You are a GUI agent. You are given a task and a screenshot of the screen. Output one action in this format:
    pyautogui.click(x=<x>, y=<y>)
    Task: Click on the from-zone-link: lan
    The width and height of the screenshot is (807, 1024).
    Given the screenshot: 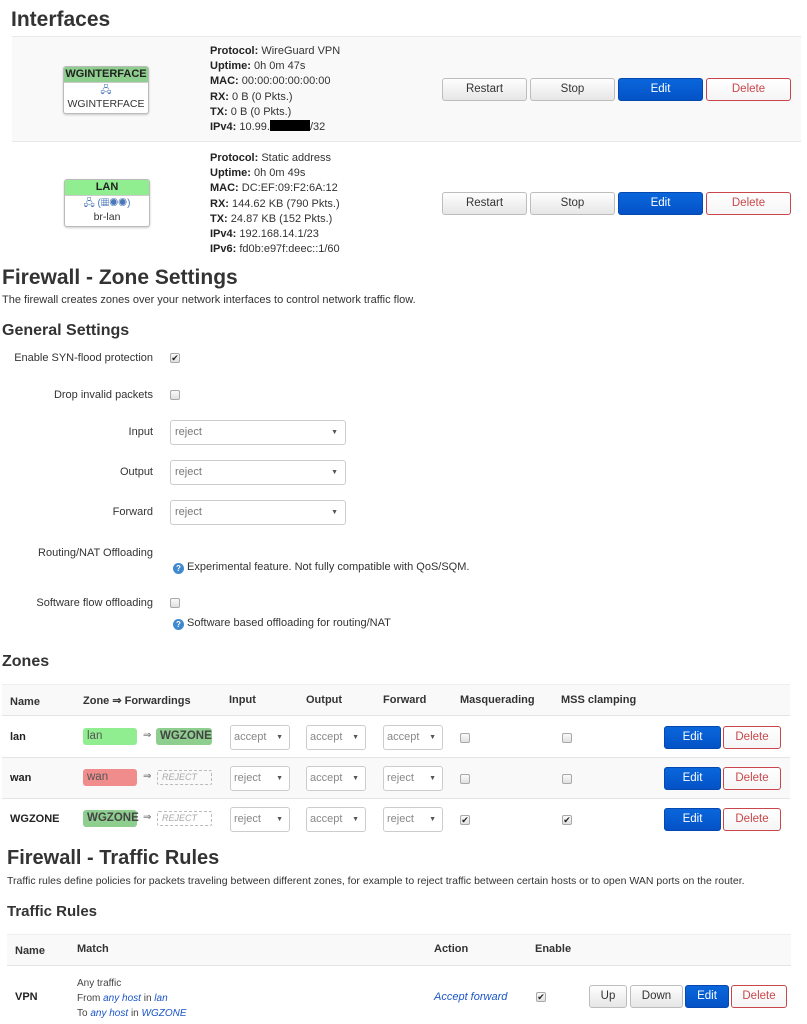 What is the action you would take?
    pyautogui.click(x=160, y=998)
    